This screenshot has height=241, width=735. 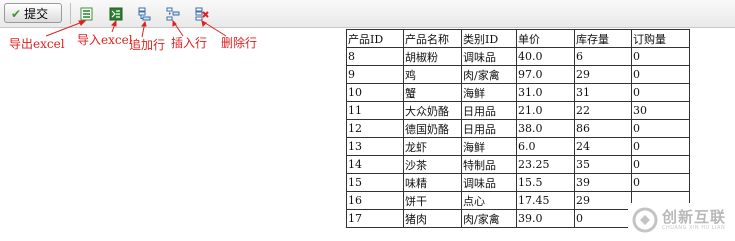 I want to click on table-cell: 86, so click(x=603, y=128).